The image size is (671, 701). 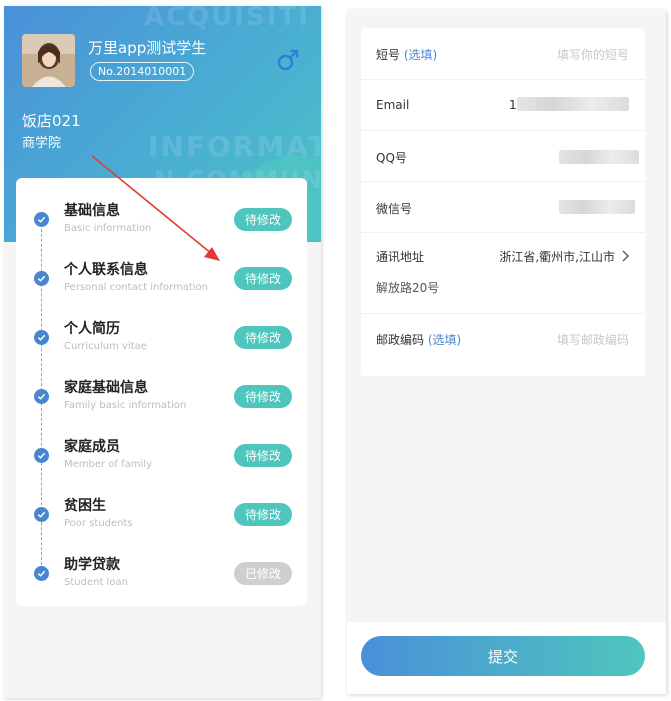 What do you see at coordinates (96, 582) in the screenshot?
I see `section-subtitle: Student loan` at bounding box center [96, 582].